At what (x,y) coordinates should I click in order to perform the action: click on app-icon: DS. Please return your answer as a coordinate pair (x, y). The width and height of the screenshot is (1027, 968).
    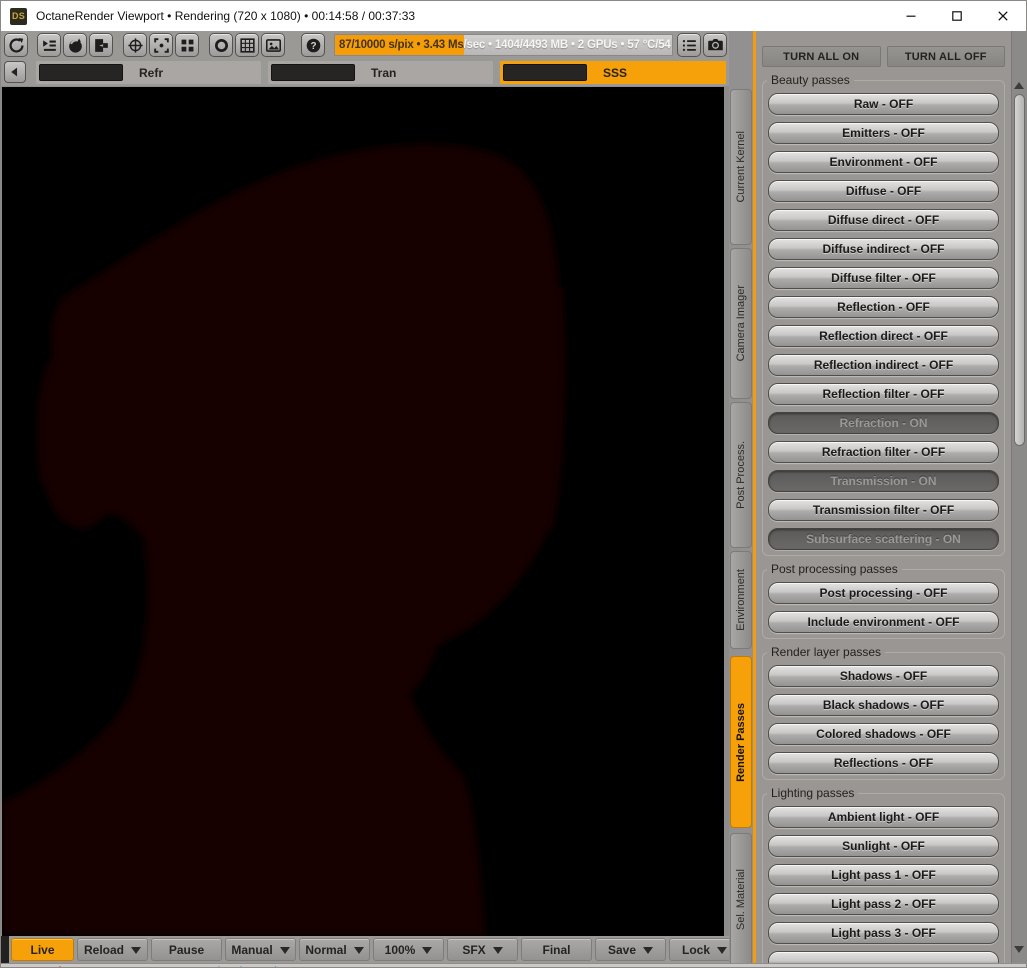
    Looking at the image, I should click on (18, 16).